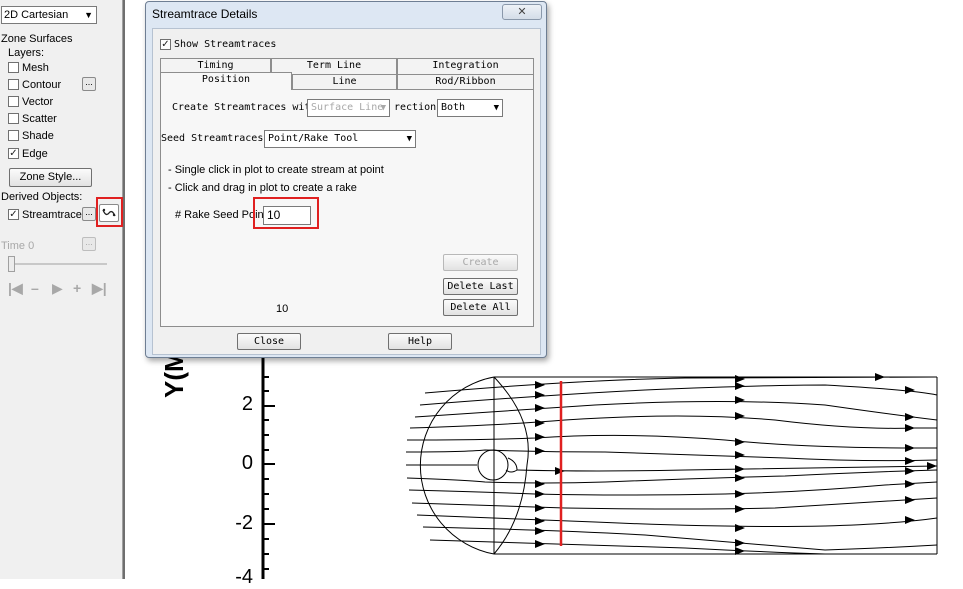  What do you see at coordinates (205, 14) in the screenshot?
I see `dialog-title: Streamtrace Details` at bounding box center [205, 14].